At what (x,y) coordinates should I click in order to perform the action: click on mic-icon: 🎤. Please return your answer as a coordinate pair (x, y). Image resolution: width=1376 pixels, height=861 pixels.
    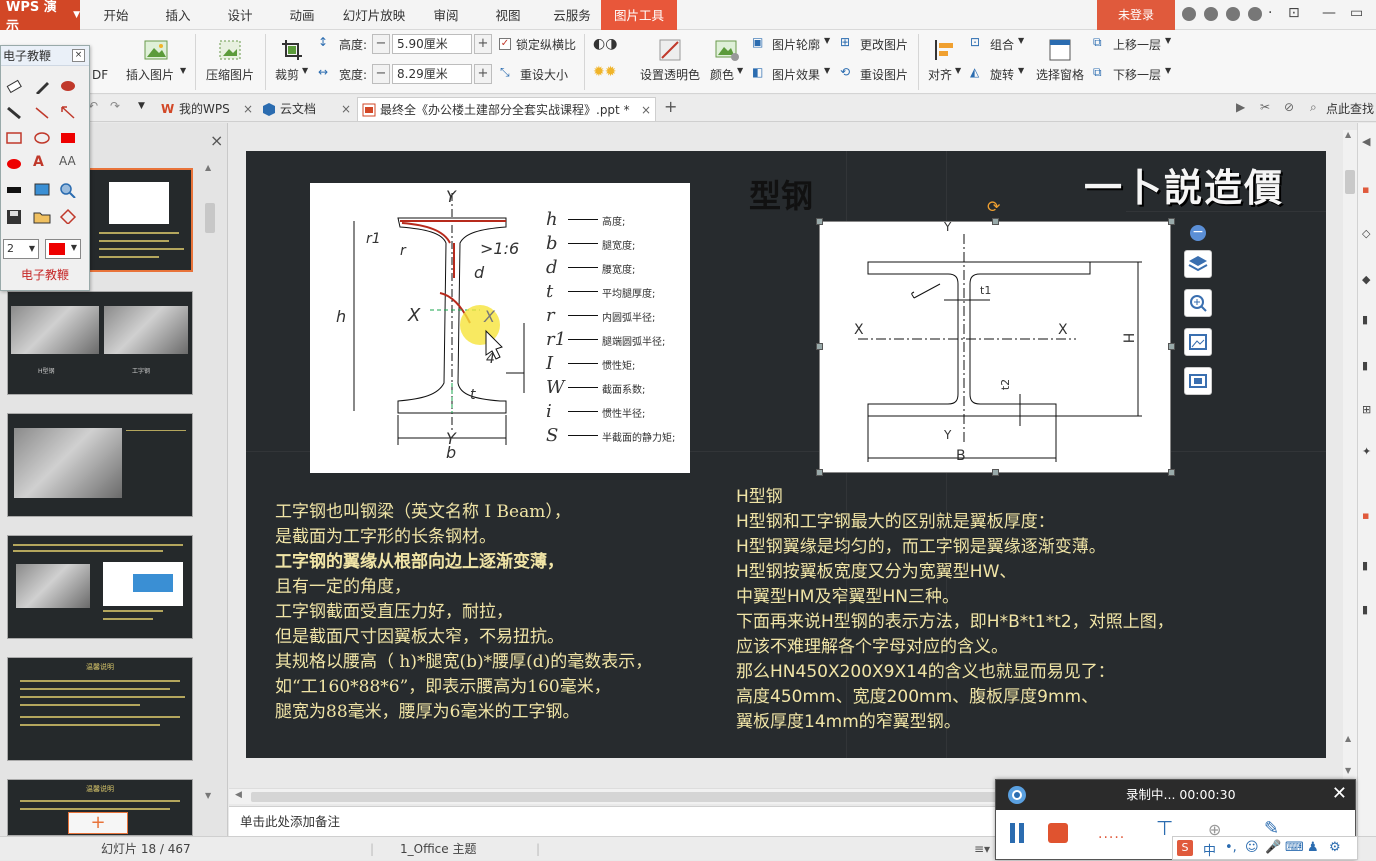
    Looking at the image, I should click on (1273, 847).